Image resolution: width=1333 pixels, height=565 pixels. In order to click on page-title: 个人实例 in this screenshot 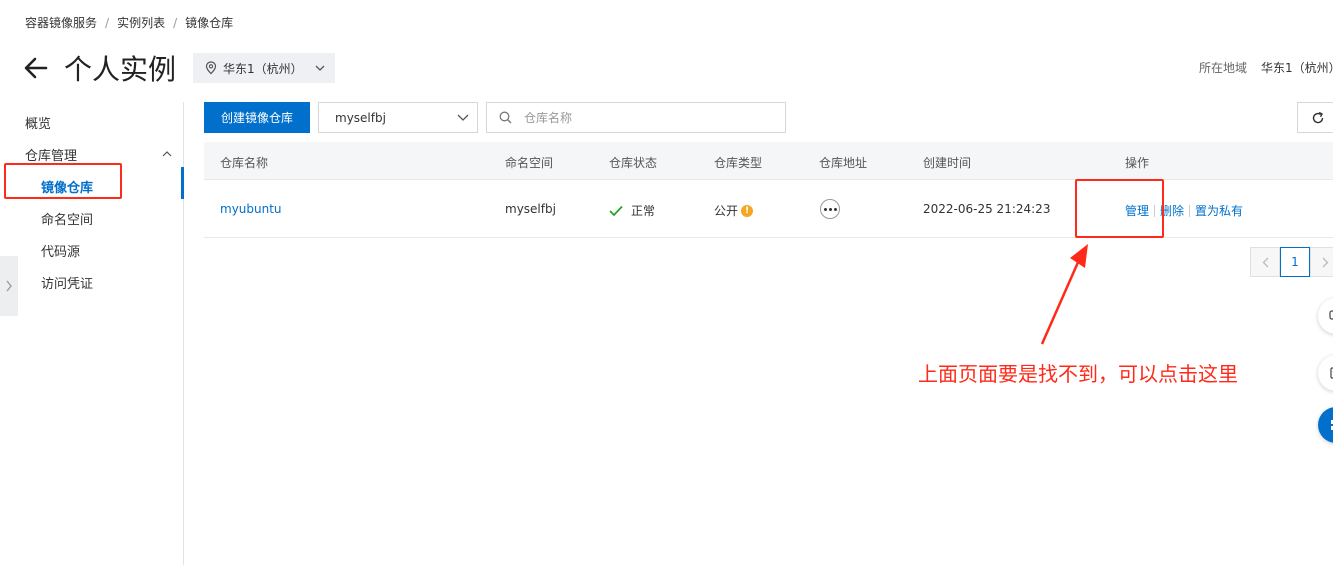, I will do `click(120, 69)`.